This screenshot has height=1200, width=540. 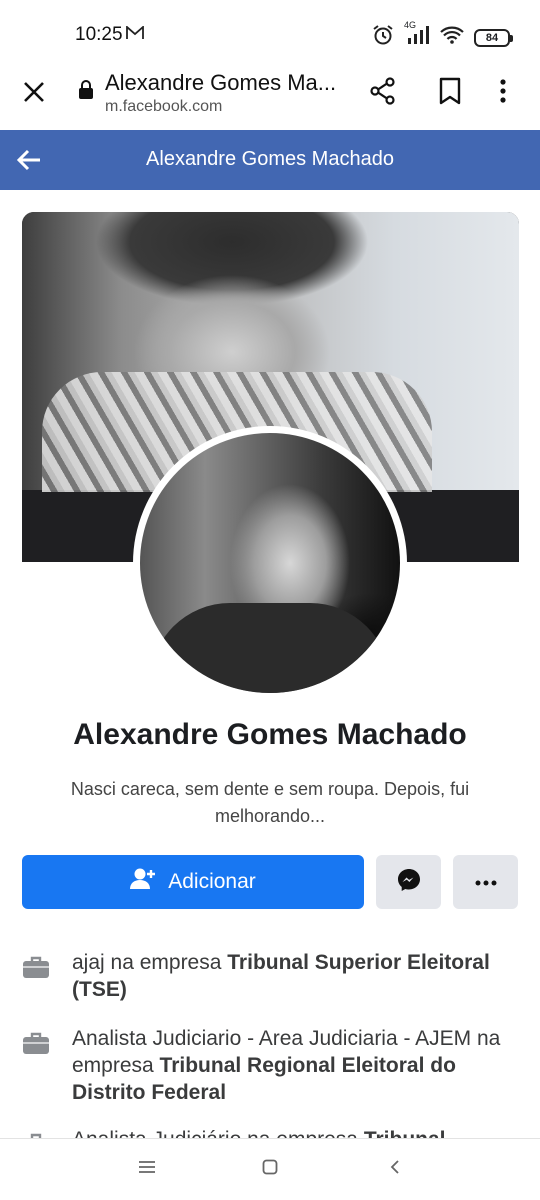 I want to click on messenger-icon, so click(x=409, y=882).